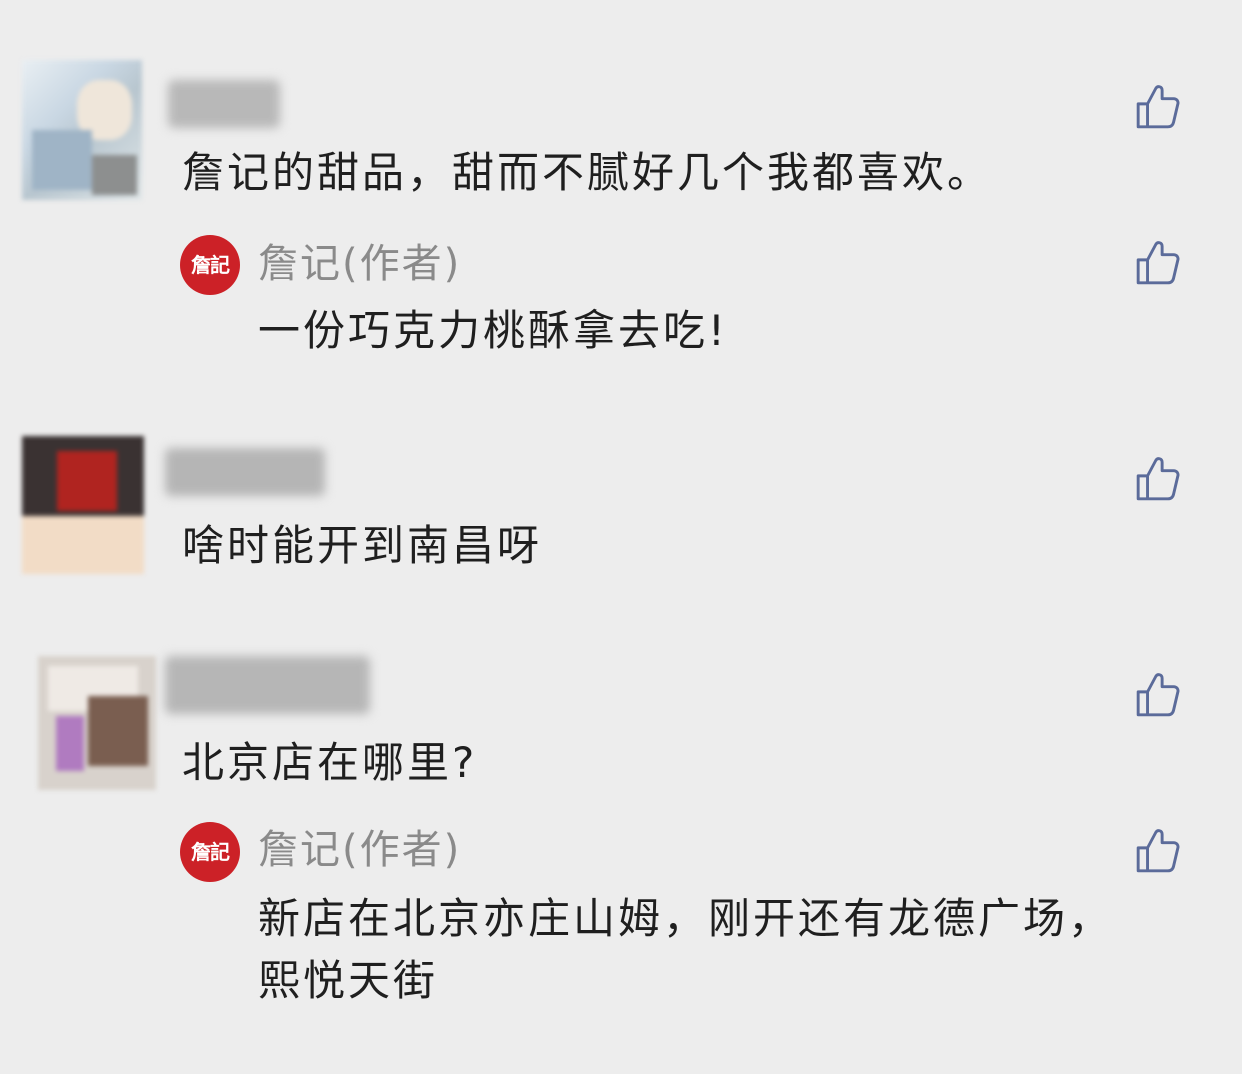 Image resolution: width=1242 pixels, height=1074 pixels. I want to click on comment-text: 詹记的甜品，甜而不腻好几个我都喜欢。, so click(587, 172).